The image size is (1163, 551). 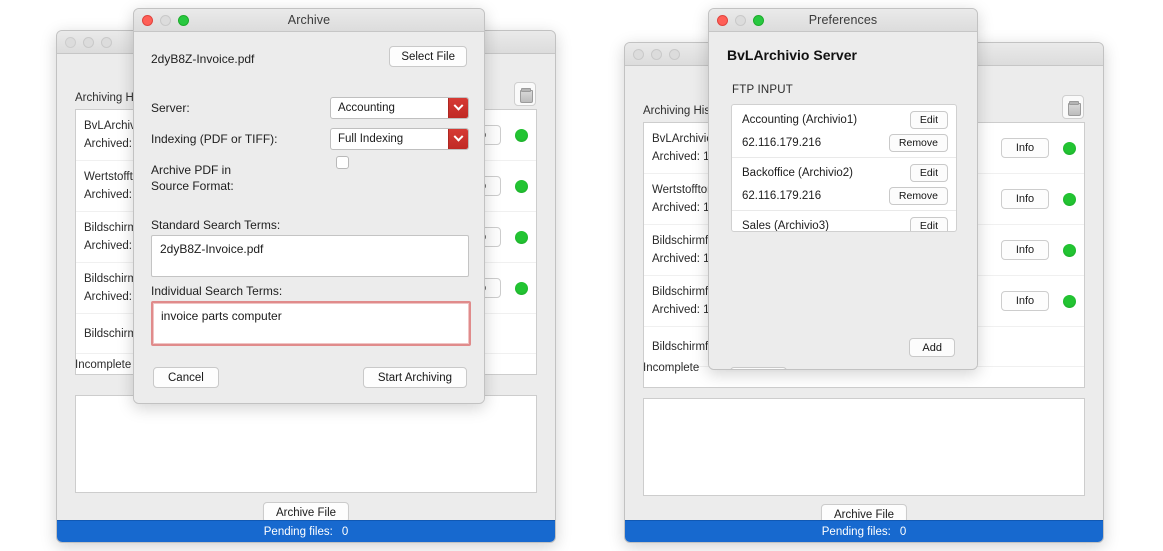 What do you see at coordinates (797, 173) in the screenshot?
I see `ftp-server-name: Backoffice (Archivio2)` at bounding box center [797, 173].